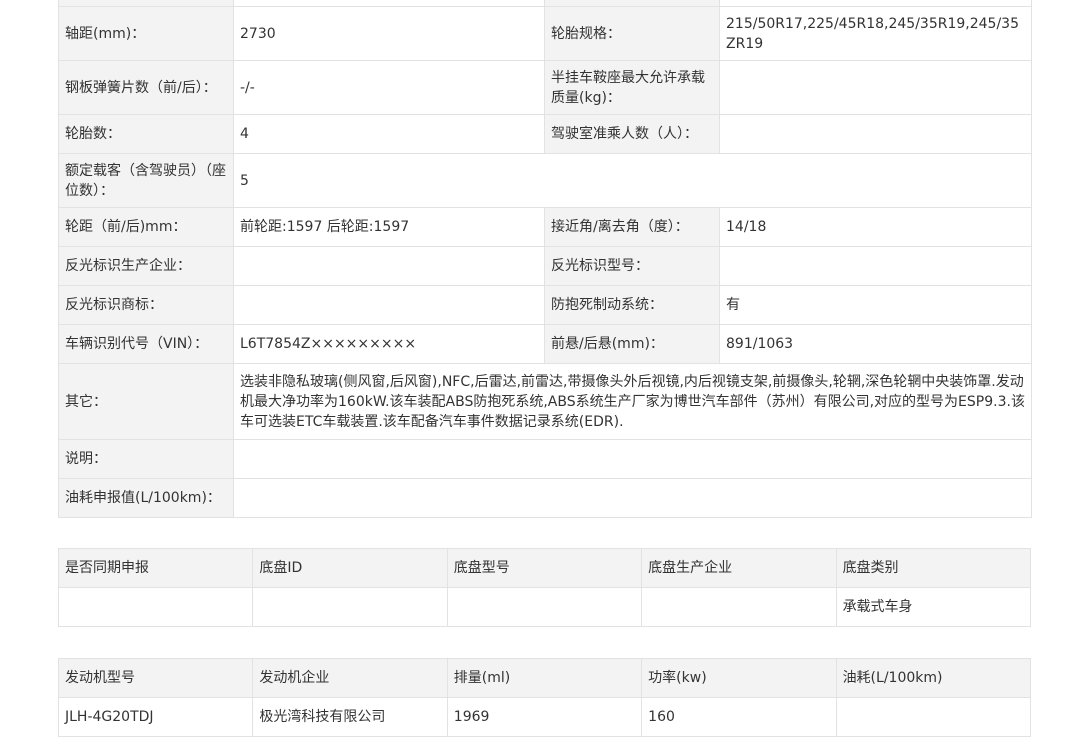 The height and width of the screenshot is (753, 1080). I want to click on table-cell: 1969, so click(544, 717).